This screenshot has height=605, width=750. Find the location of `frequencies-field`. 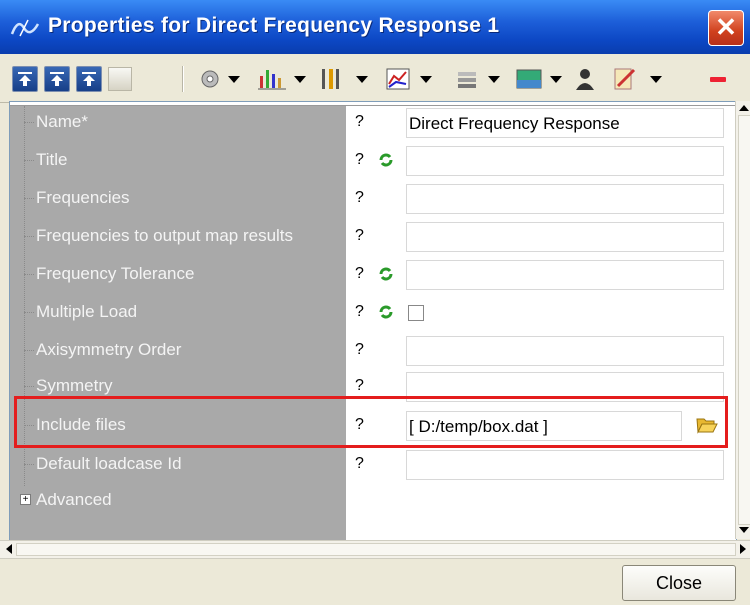

frequencies-field is located at coordinates (565, 199).